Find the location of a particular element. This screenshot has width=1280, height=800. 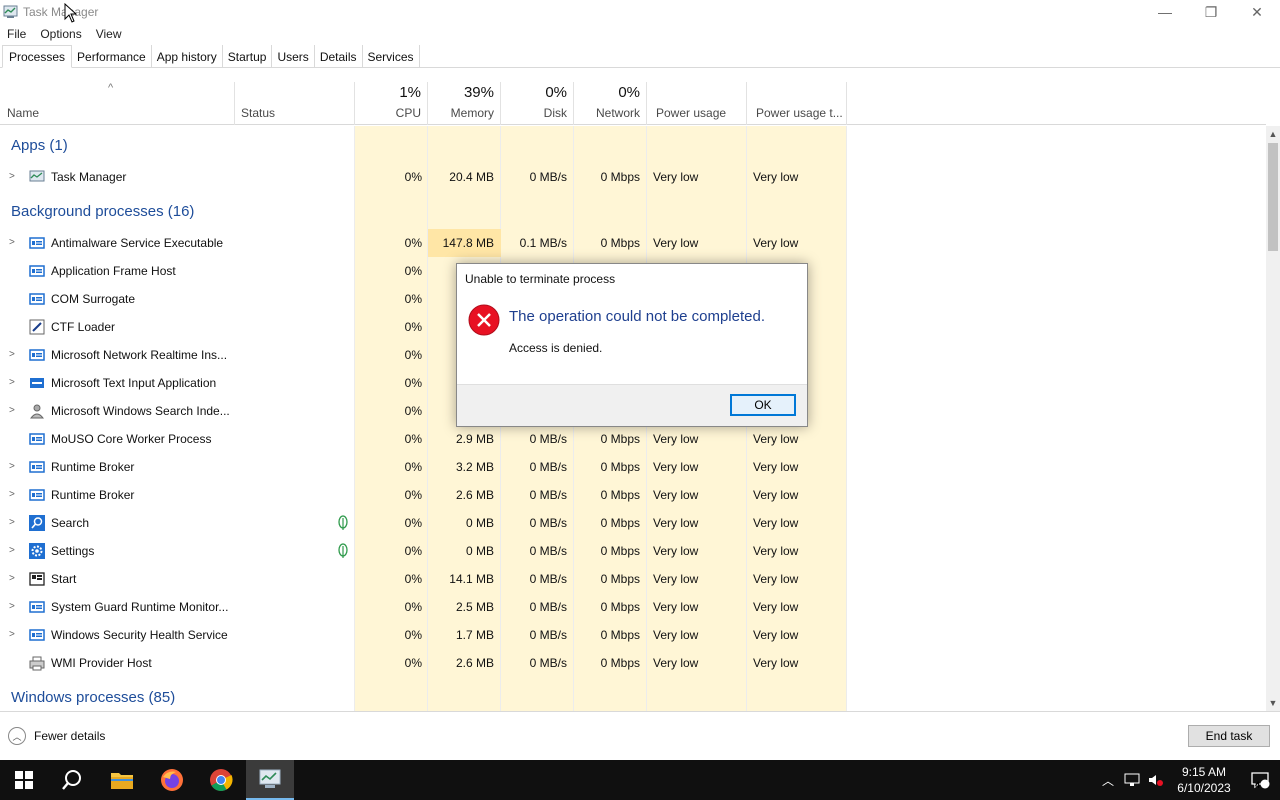

tab-processes: Processes is located at coordinates (37, 56).